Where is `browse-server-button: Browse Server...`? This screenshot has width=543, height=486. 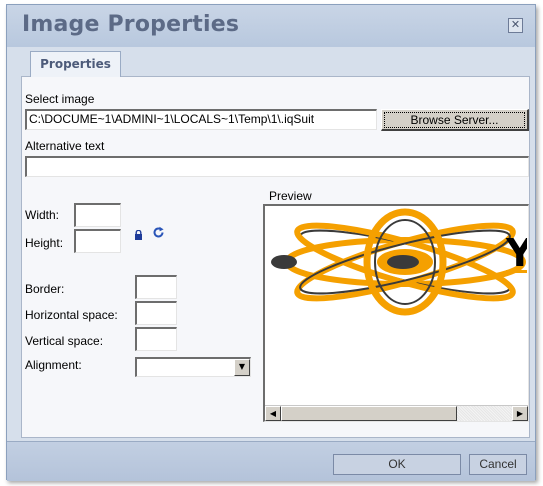 browse-server-button: Browse Server... is located at coordinates (455, 120).